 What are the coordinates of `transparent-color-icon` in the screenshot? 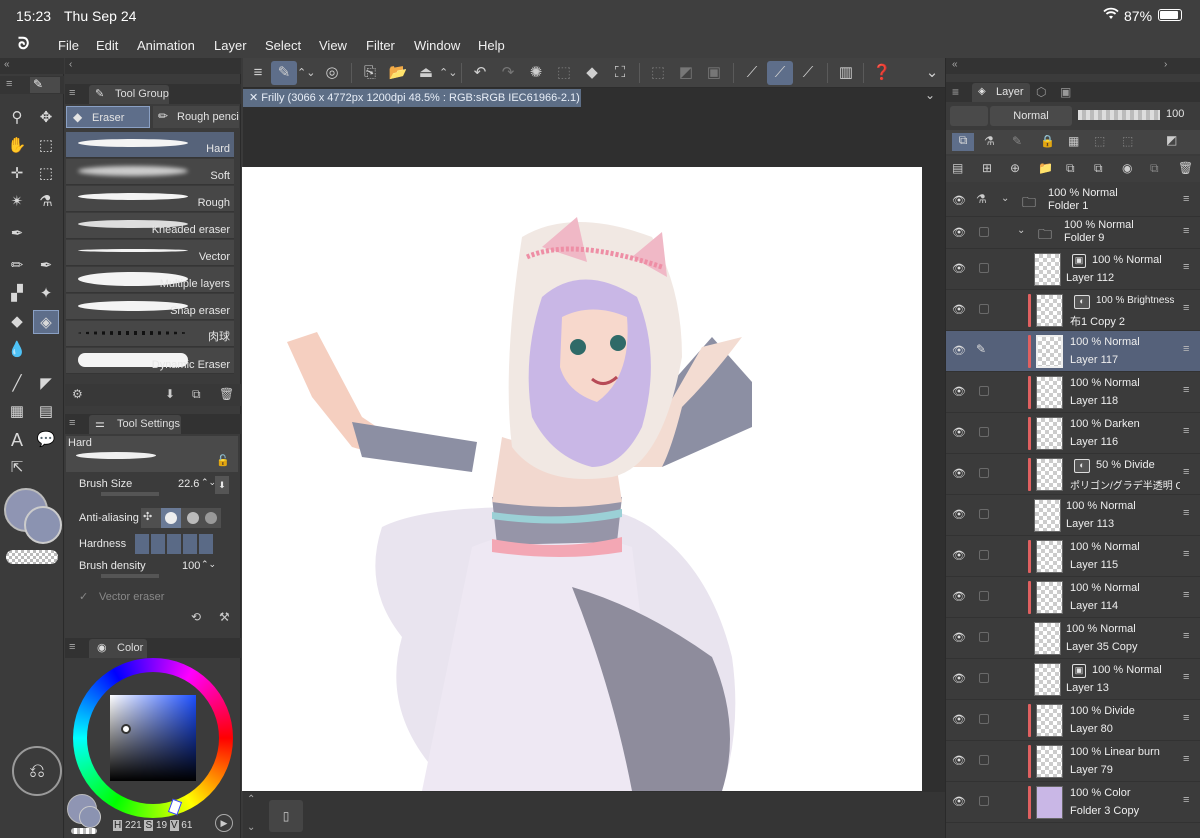 It's located at (32, 557).